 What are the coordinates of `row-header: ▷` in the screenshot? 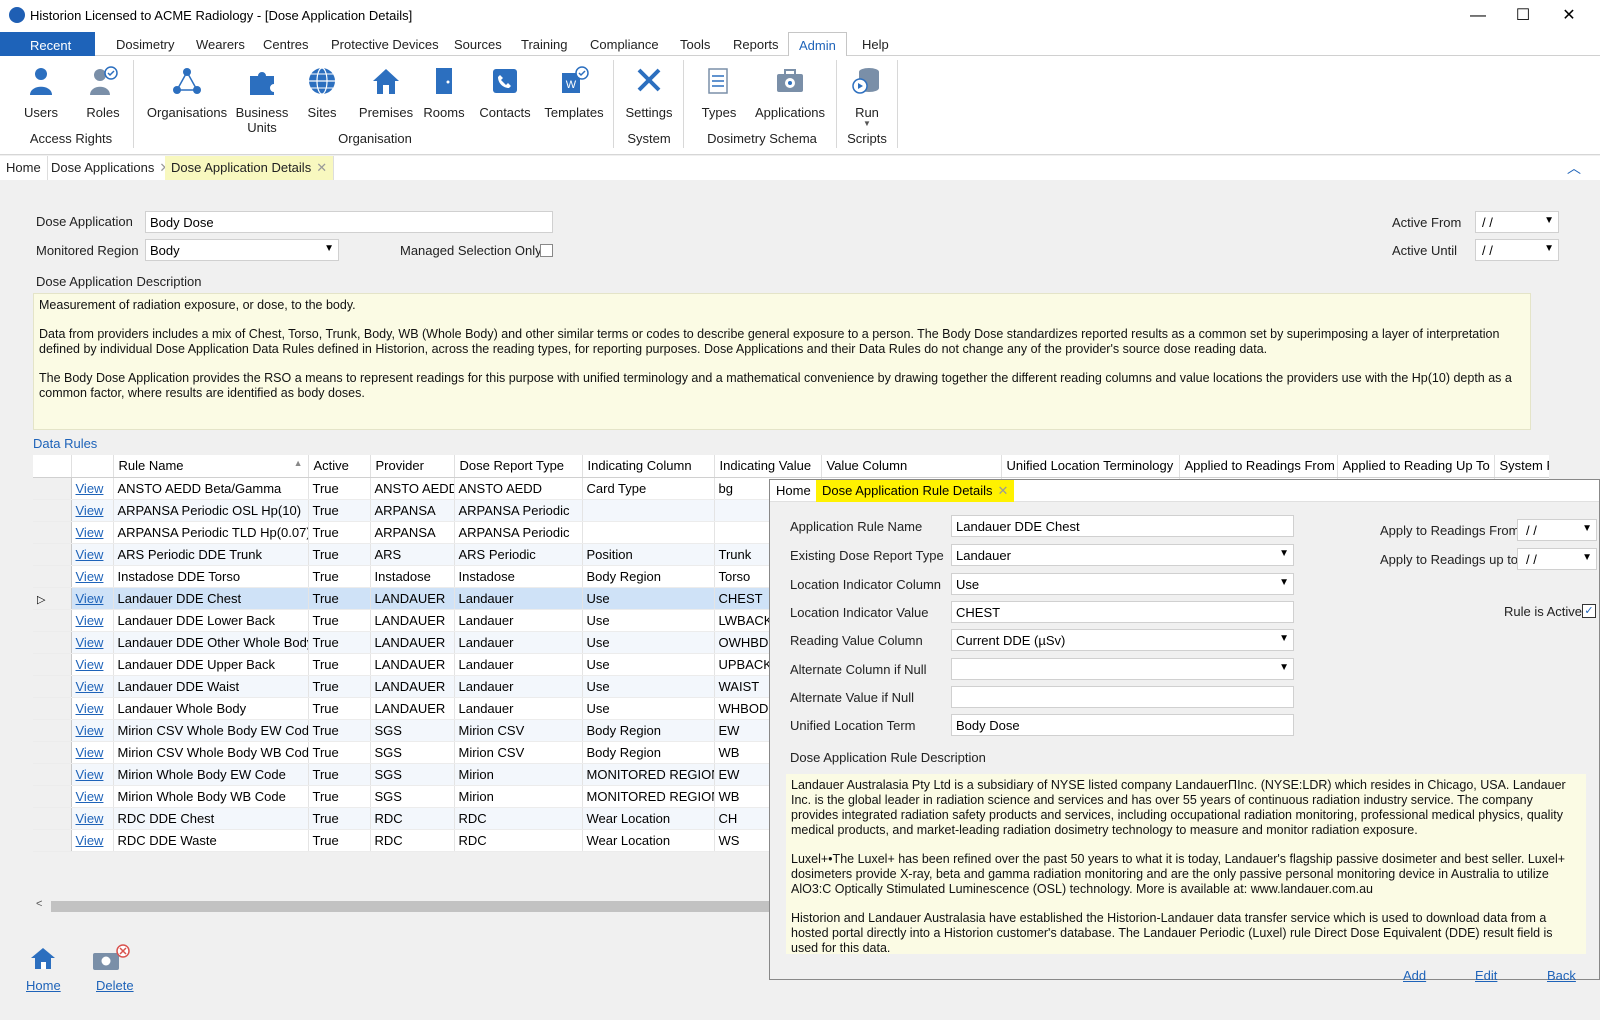 It's located at (52, 598).